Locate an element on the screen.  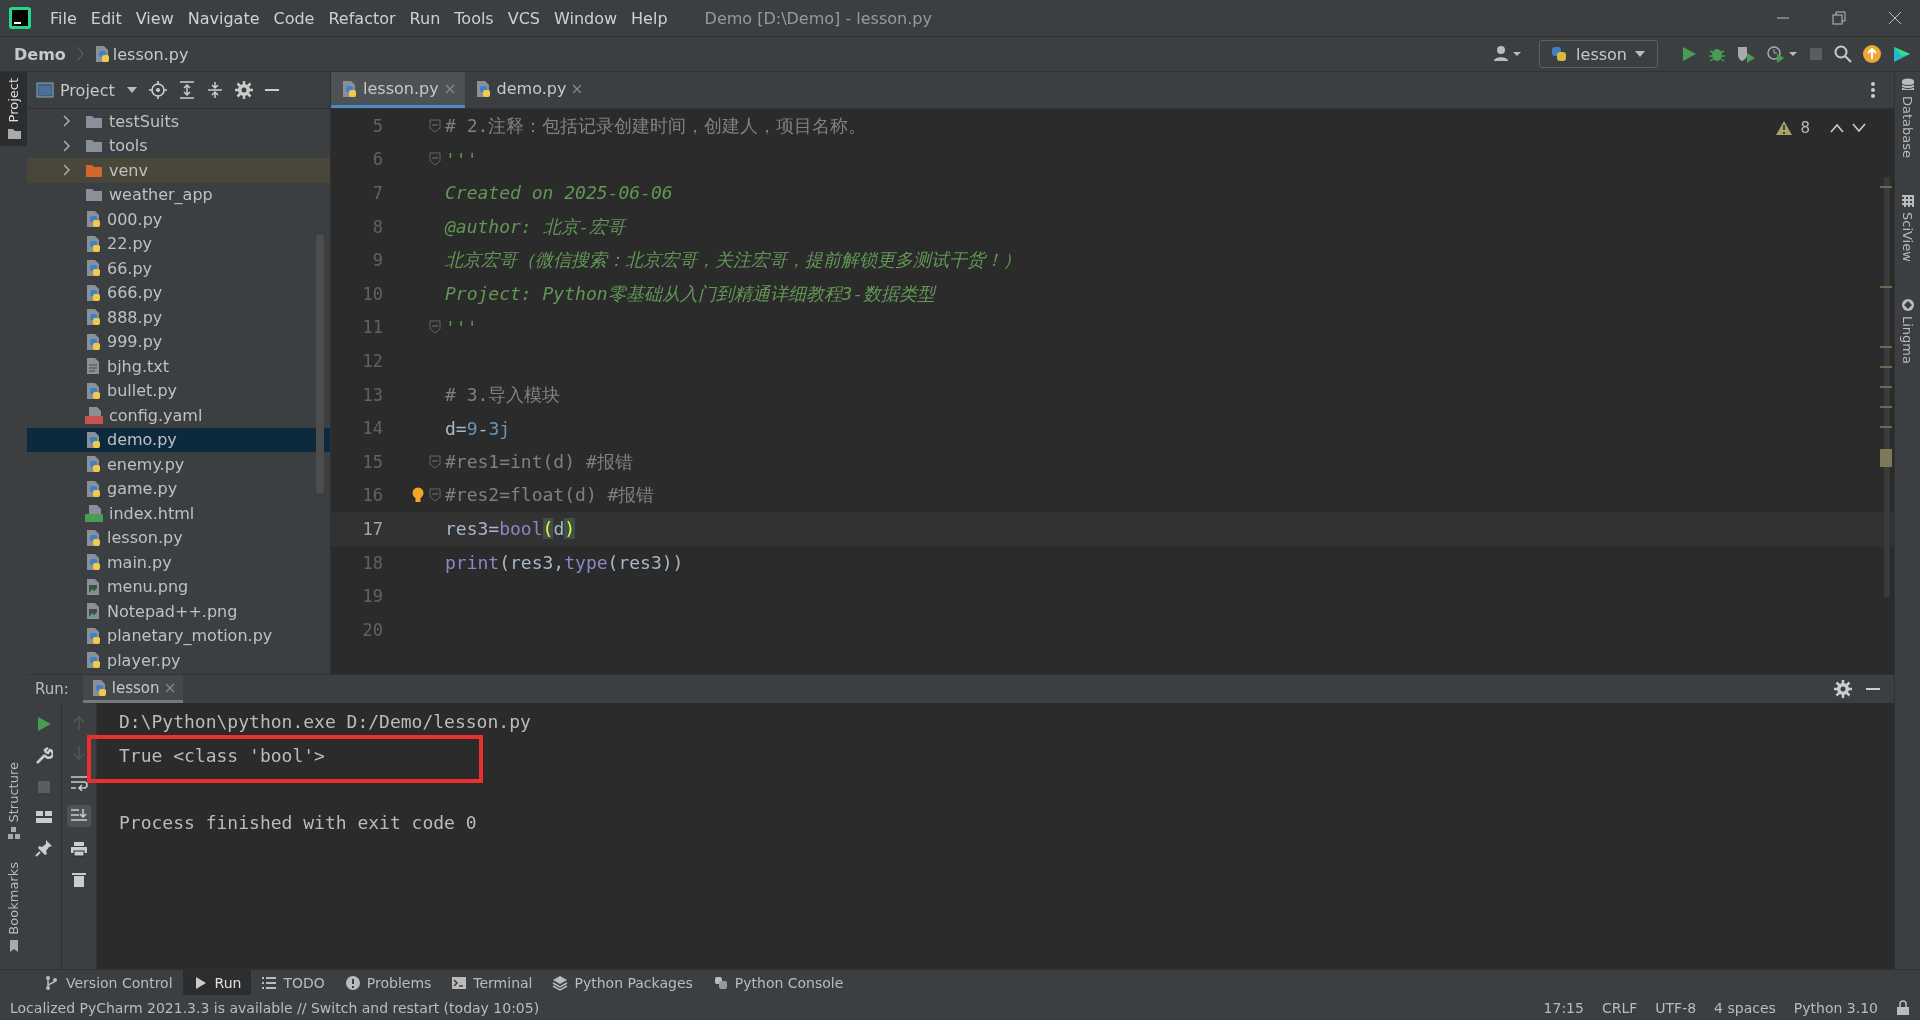
menu-item: Window is located at coordinates (586, 18).